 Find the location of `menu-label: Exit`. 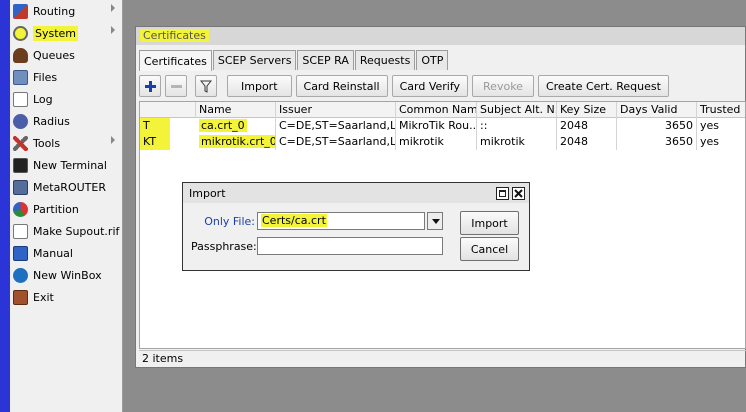

menu-label: Exit is located at coordinates (43, 297).